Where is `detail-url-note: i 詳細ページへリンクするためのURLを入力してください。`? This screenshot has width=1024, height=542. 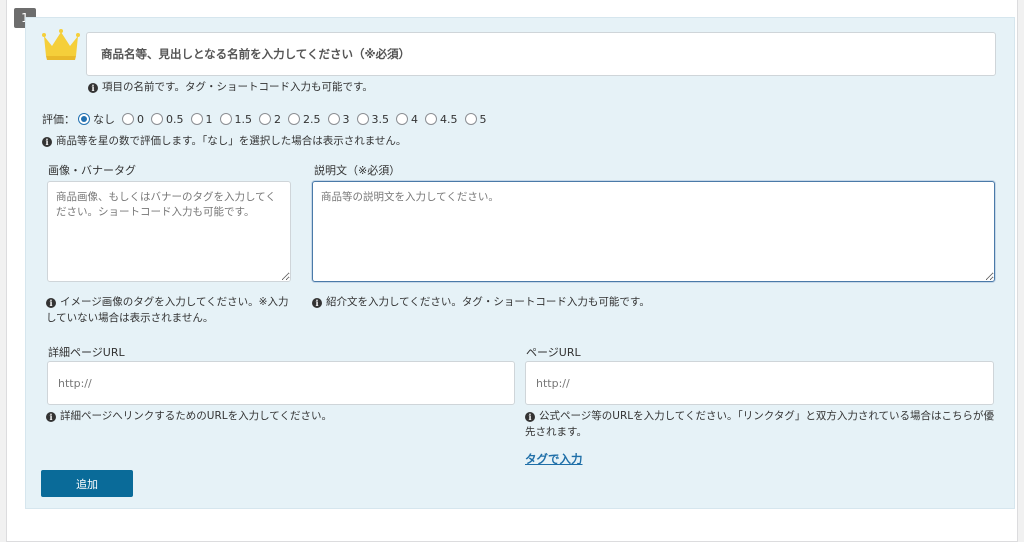 detail-url-note: i 詳細ページへリンクするためのURLを入力してください。 is located at coordinates (189, 416).